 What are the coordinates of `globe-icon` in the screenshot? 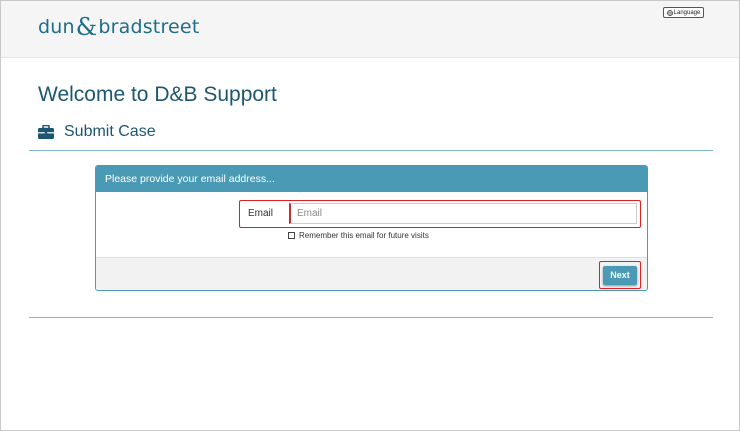 It's located at (669, 12).